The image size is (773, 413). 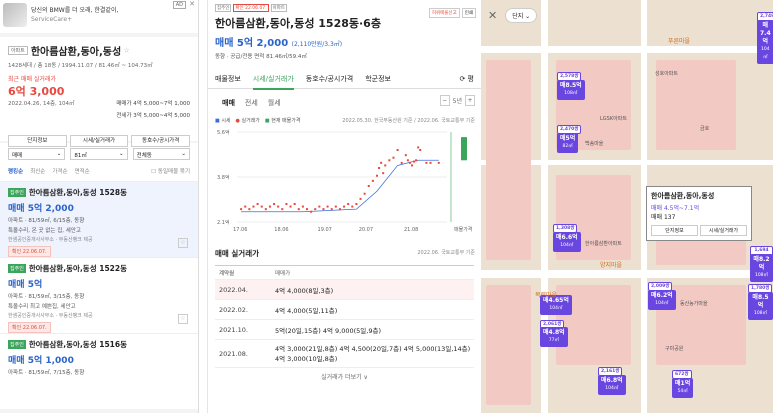 What do you see at coordinates (75, 10) in the screenshot?
I see `ad-line1: 당신의 BMW를 더 오래, 한결같이,` at bounding box center [75, 10].